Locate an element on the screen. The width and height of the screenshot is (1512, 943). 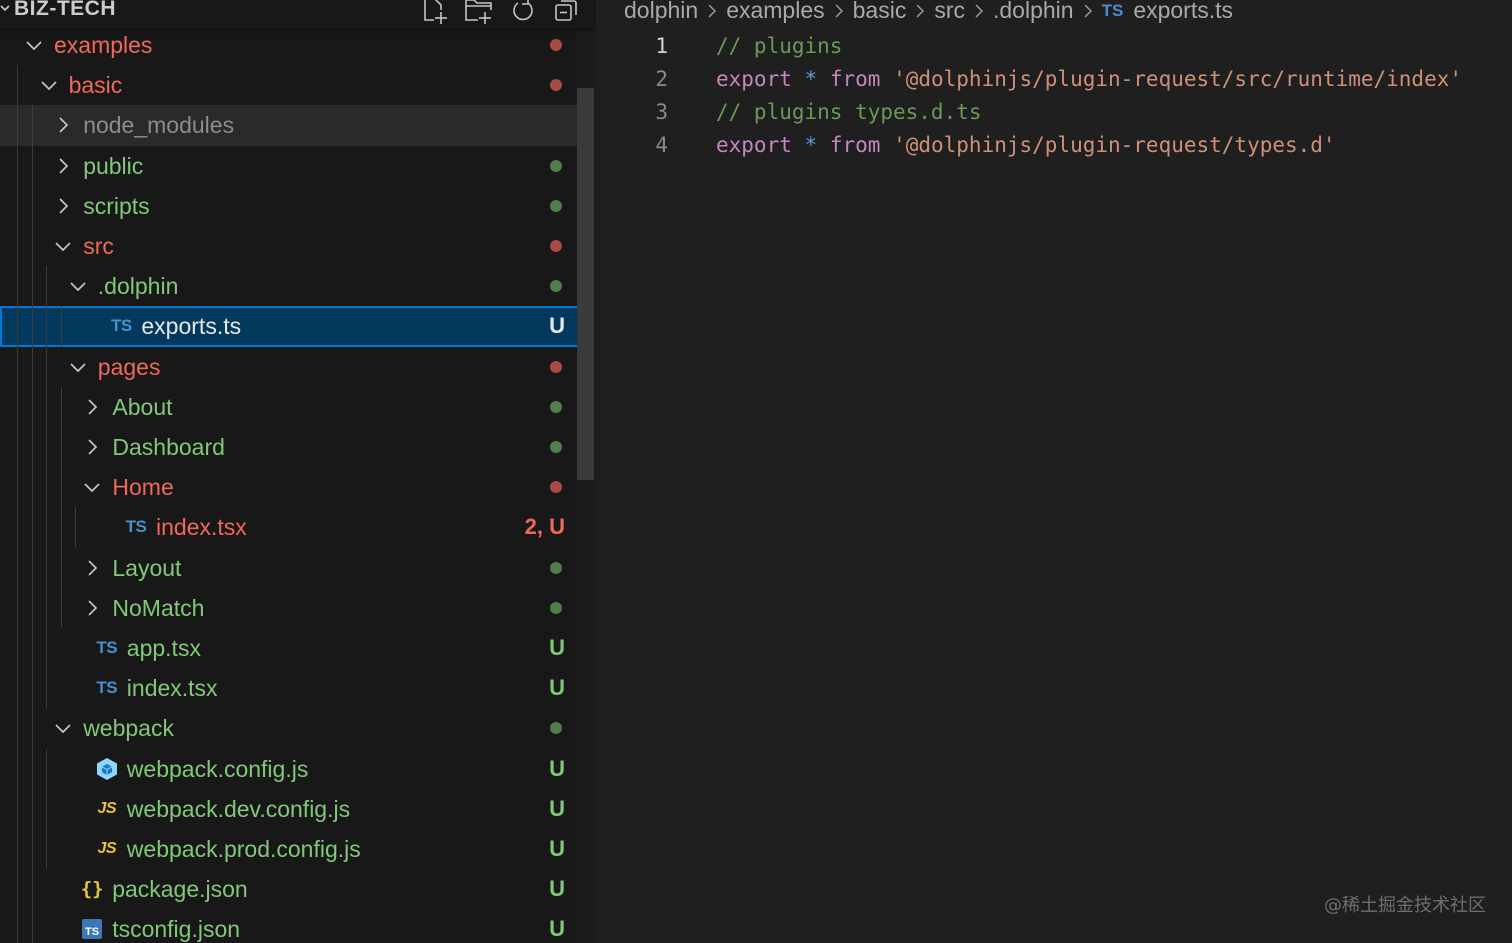
workspace-title: BIZ-TECH is located at coordinates (65, 10).